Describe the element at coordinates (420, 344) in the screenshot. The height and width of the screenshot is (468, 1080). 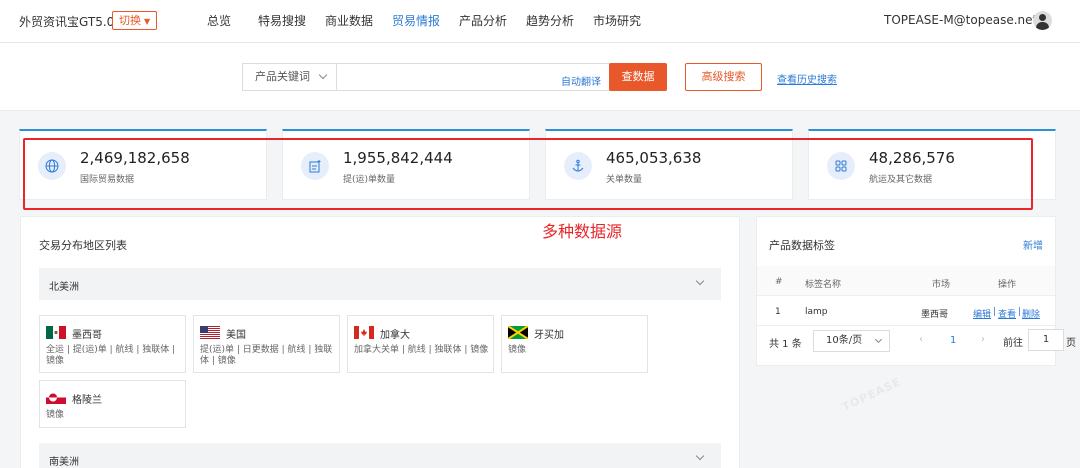
I see `country-card-canada: 加拿大 加拿大关单 | 航线 | 独联体 | 镜像` at that location.